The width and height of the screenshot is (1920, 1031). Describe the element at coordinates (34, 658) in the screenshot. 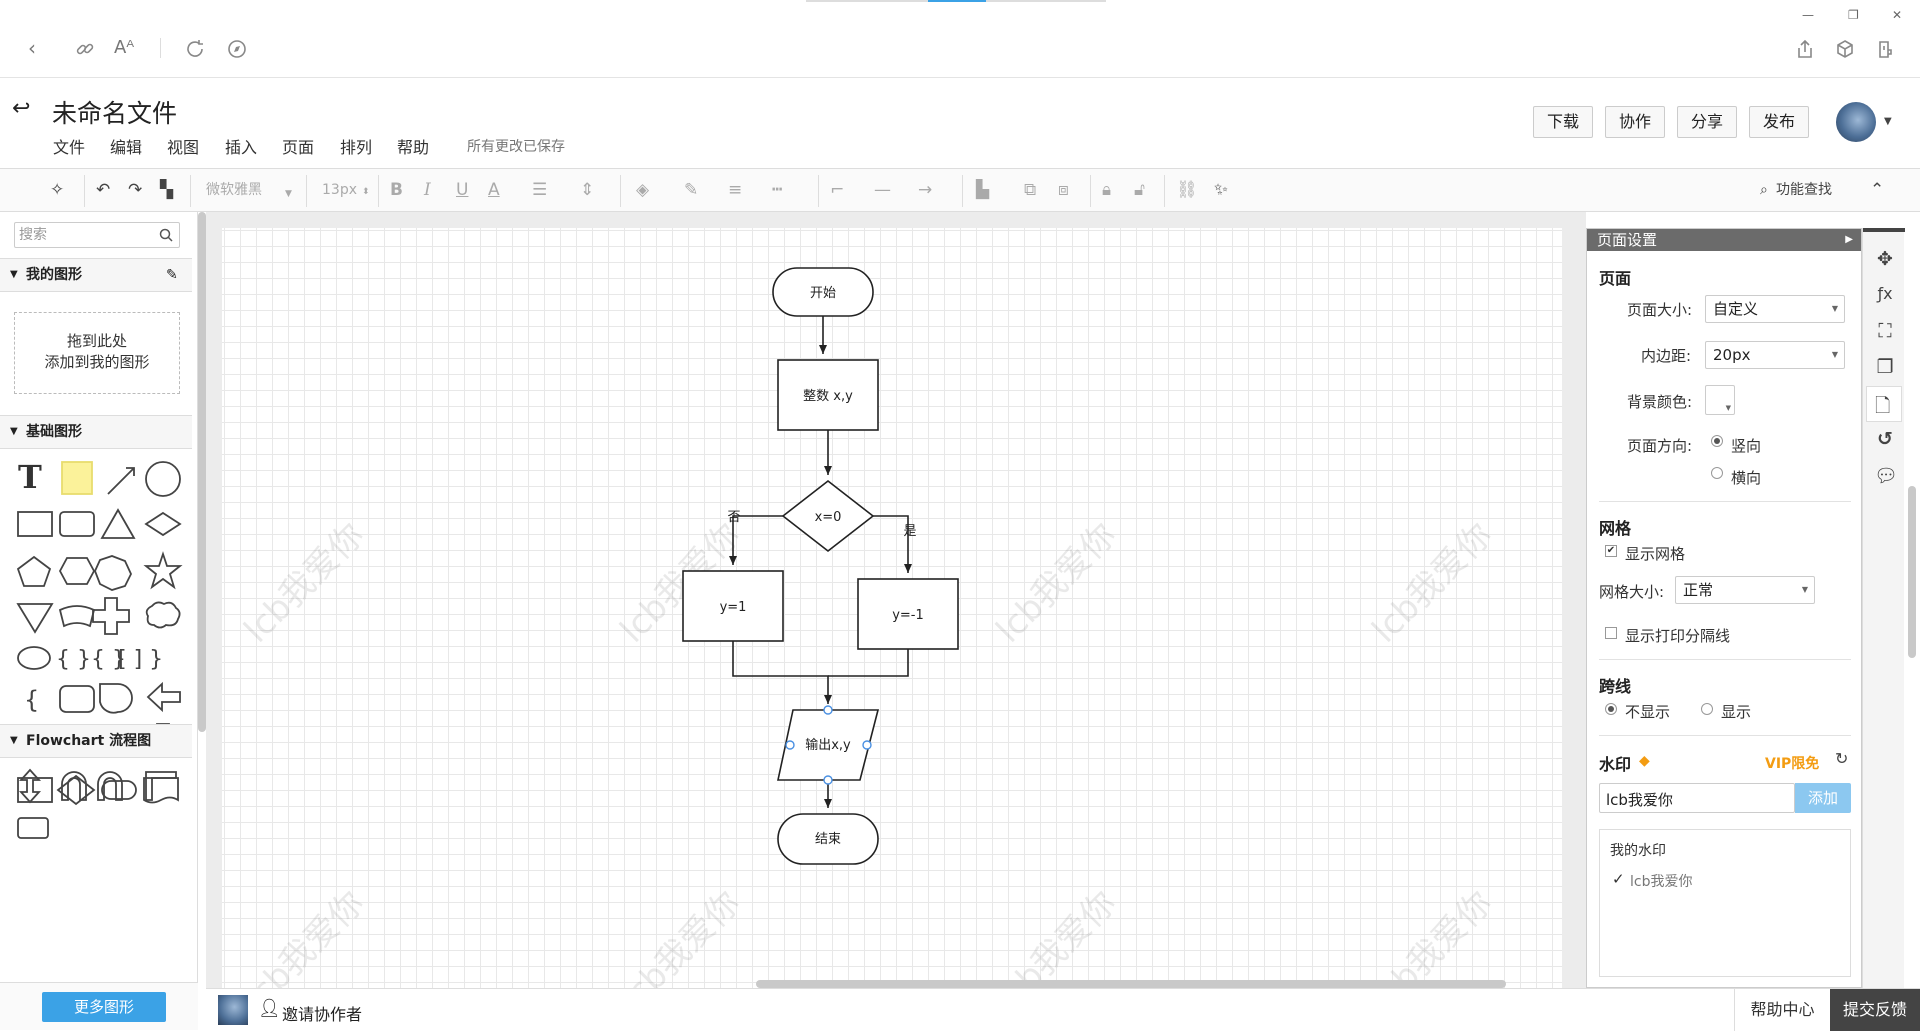

I see `ellipse-shape` at that location.